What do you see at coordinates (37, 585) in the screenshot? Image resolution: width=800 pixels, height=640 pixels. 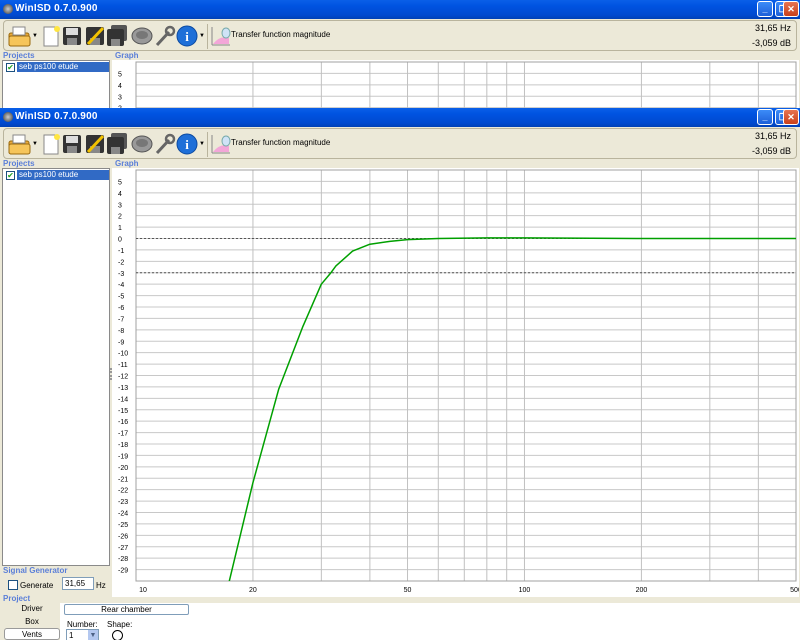 I see `generate-label: Generate` at bounding box center [37, 585].